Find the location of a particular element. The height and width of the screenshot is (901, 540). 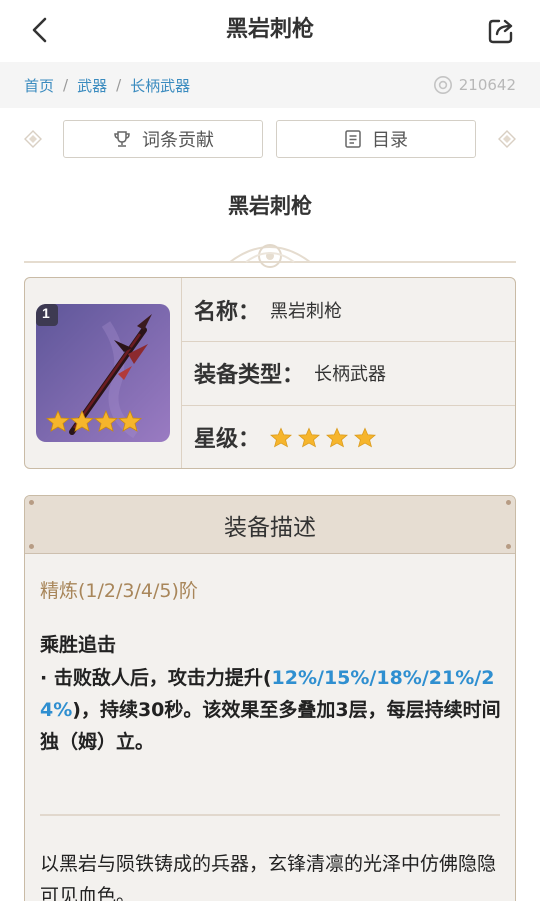

name-row: 名称： 黑岩刺枪 is located at coordinates (348, 309).